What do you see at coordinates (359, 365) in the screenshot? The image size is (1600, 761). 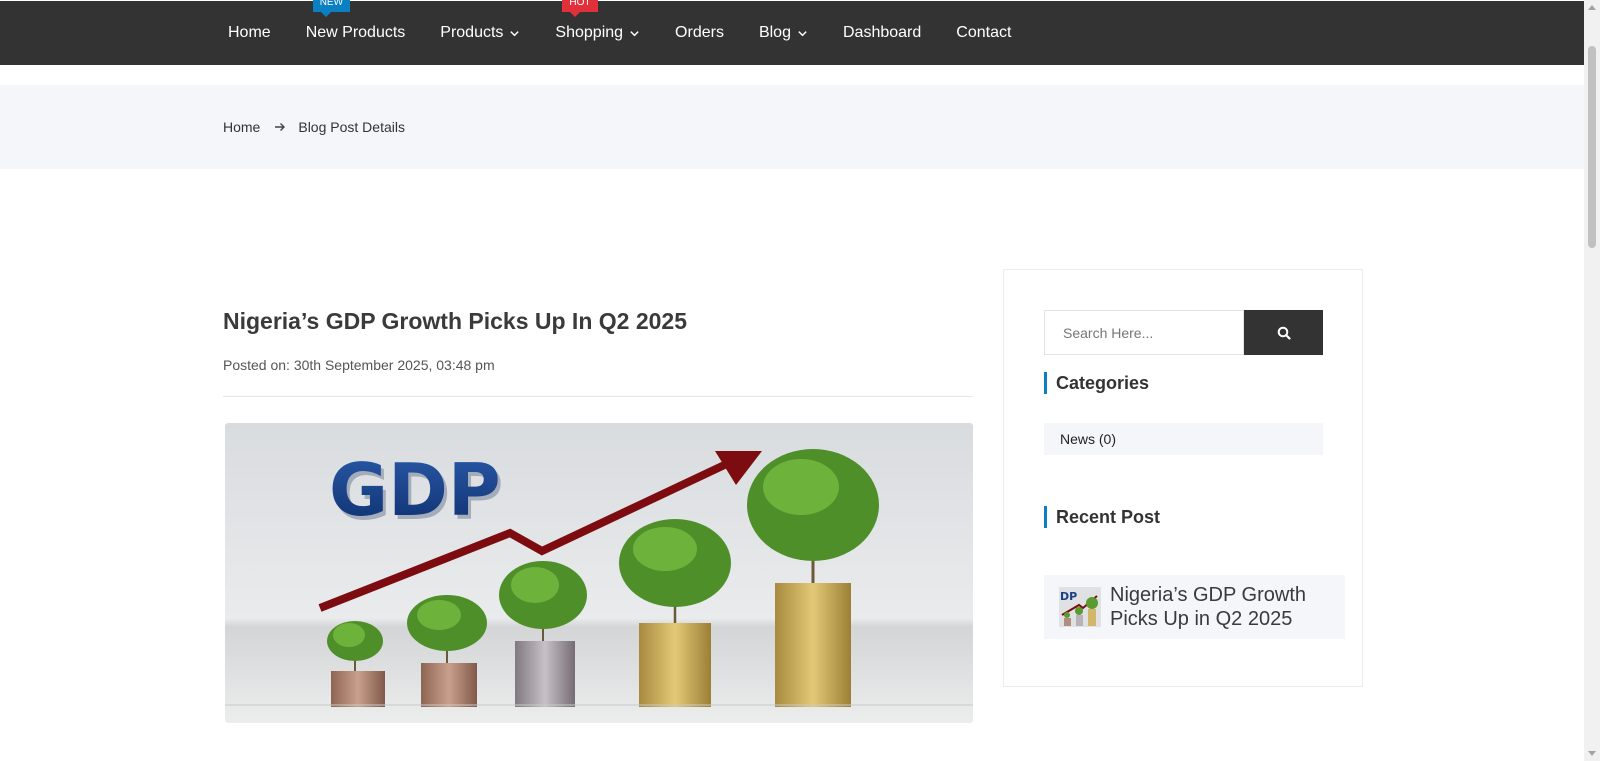 I see `post-date: Posted on: 30th September 2025, 03:48 pm` at bounding box center [359, 365].